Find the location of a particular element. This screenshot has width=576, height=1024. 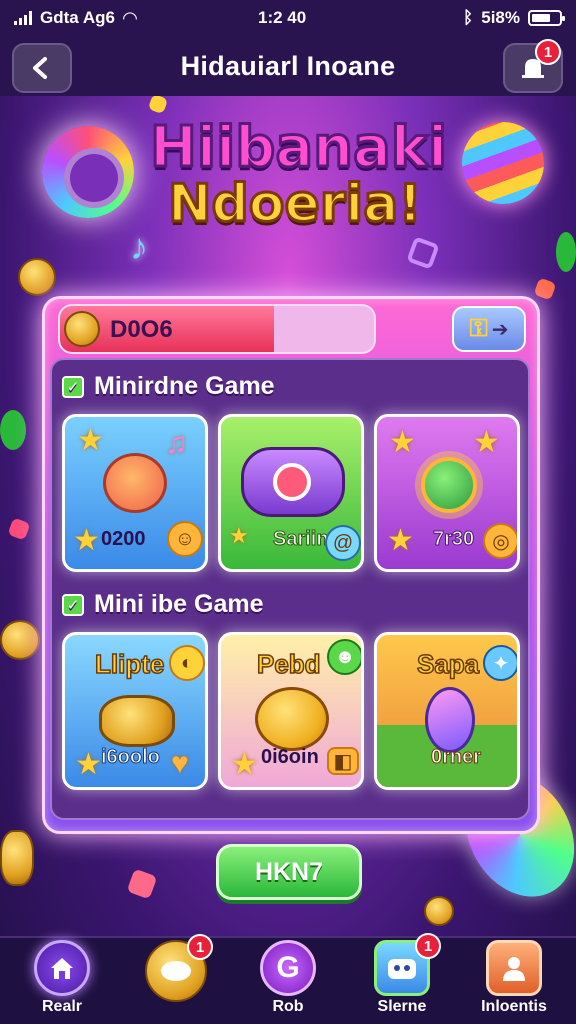

tile-value: 0i6oin is located at coordinates (290, 757).